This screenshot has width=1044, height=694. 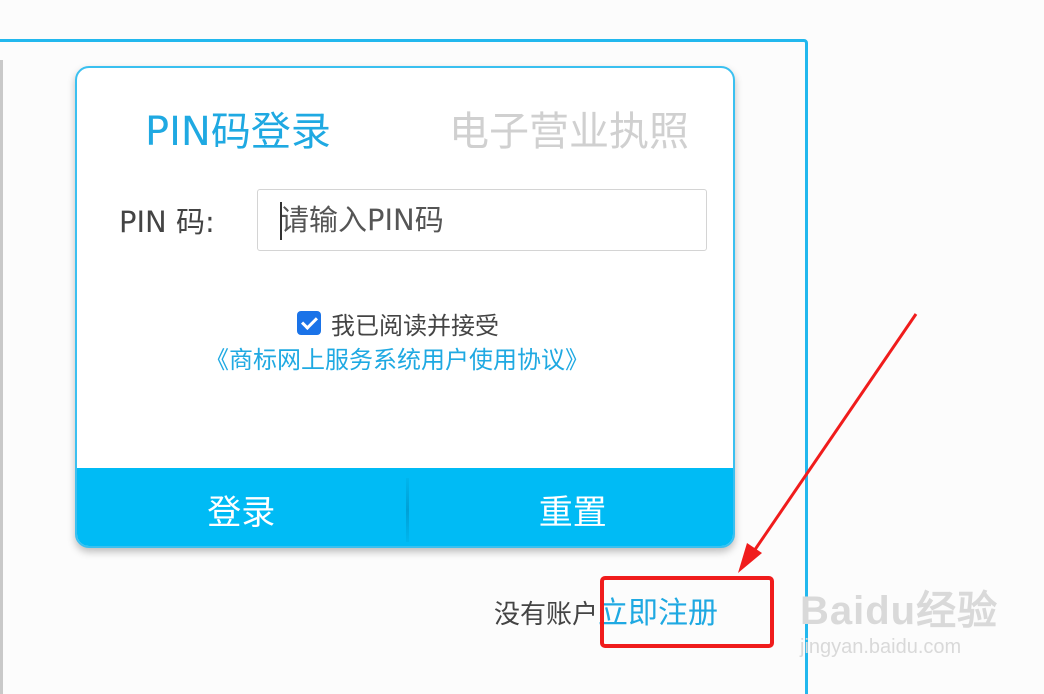 I want to click on watermark-logo: Baidu经验, so click(x=899, y=611).